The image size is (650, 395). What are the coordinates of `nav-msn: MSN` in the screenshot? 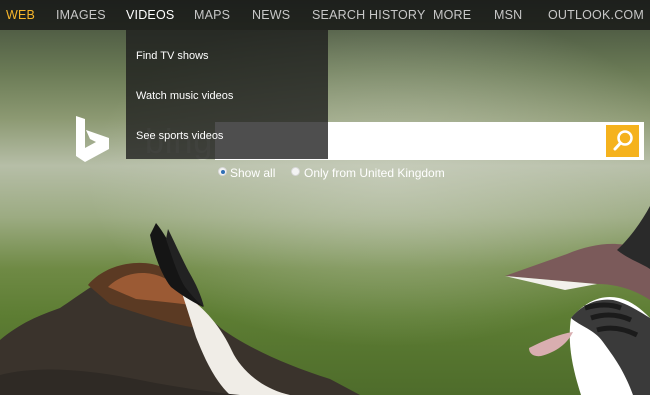 It's located at (508, 15).